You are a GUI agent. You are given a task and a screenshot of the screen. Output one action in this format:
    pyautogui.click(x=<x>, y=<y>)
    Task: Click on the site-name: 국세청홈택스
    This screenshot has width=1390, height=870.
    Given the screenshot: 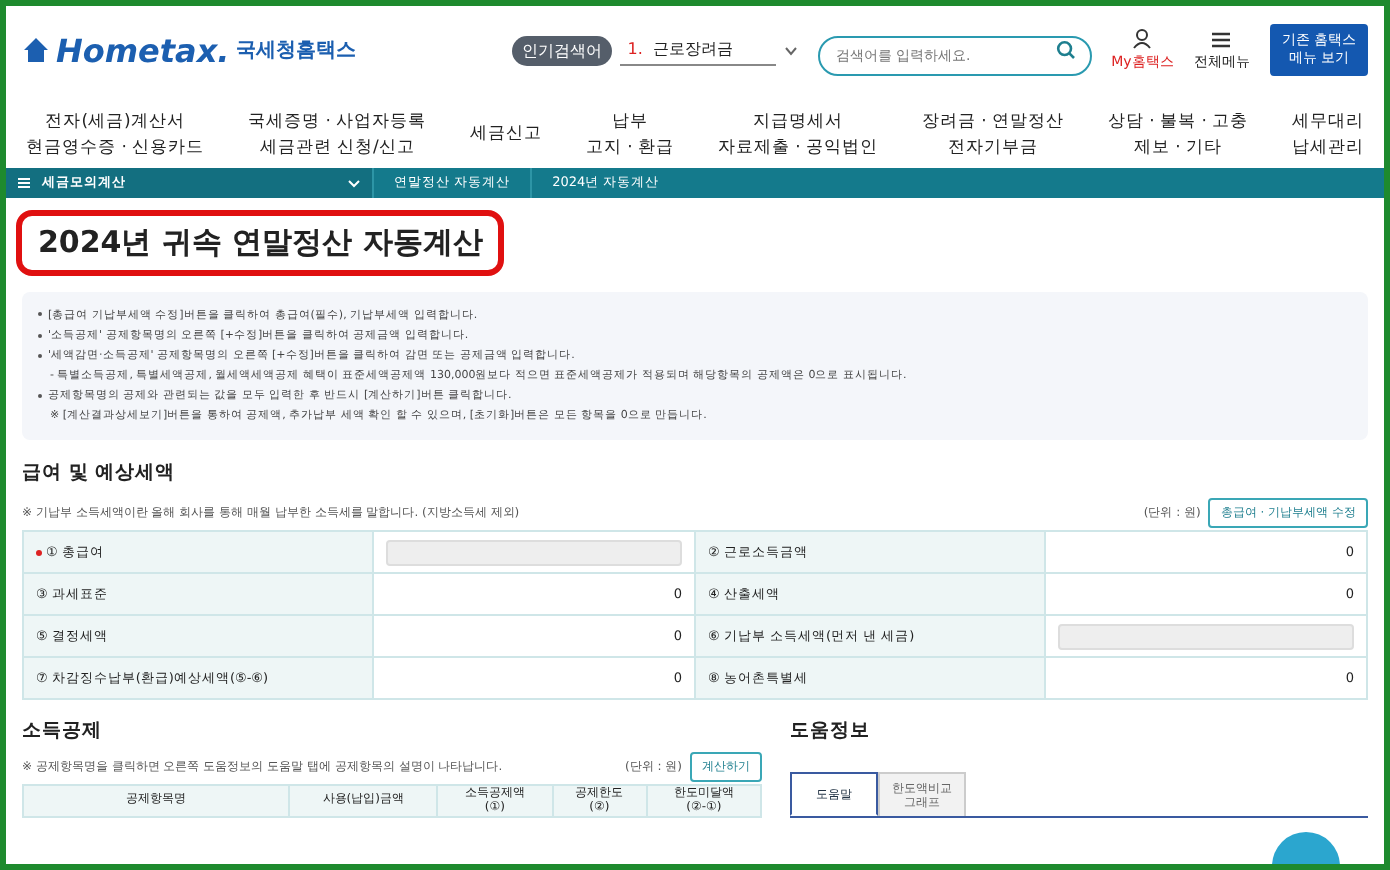 What is the action you would take?
    pyautogui.click(x=295, y=51)
    